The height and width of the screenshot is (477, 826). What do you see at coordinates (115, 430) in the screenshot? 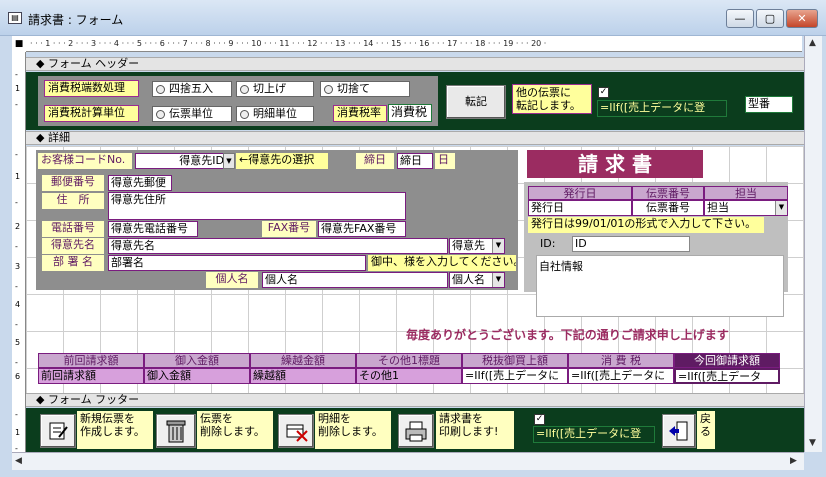
I see `new-slip-note: 新規伝票を 作成します。` at bounding box center [115, 430].